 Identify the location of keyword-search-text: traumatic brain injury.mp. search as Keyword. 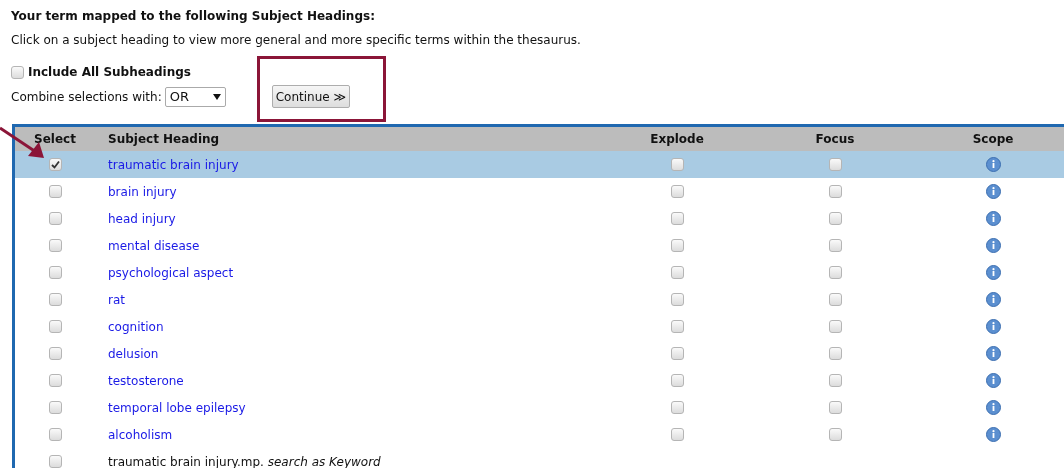
(244, 461).